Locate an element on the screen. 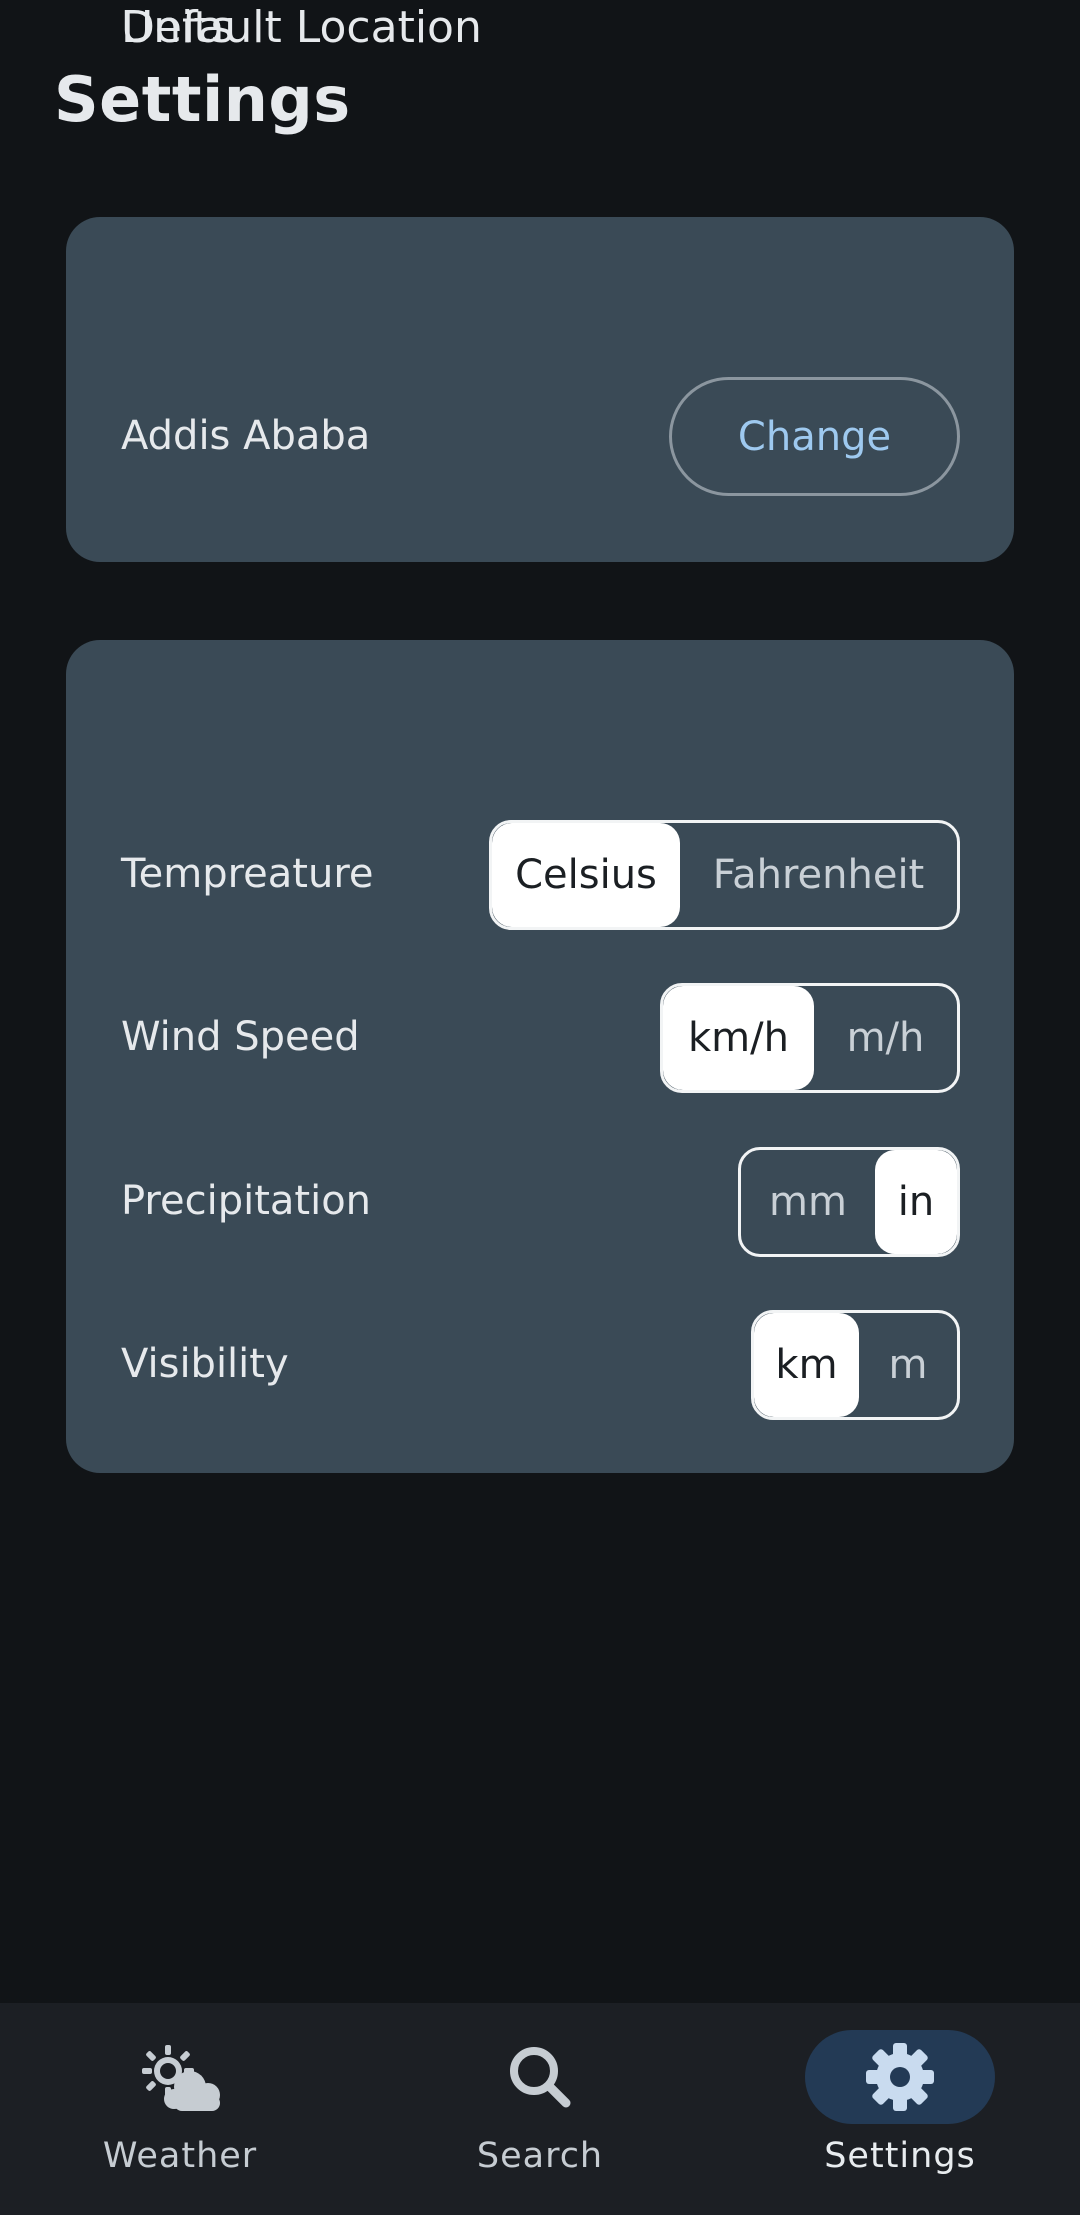  wind-speed-label: Wind Speed is located at coordinates (240, 1037).